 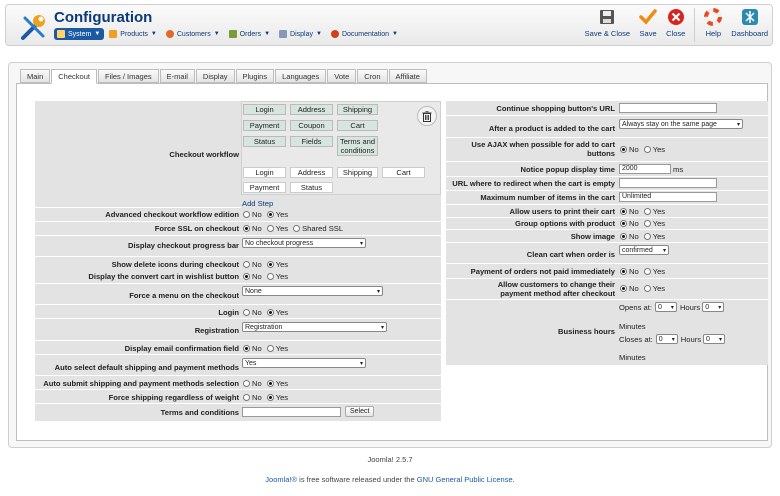 What do you see at coordinates (253, 291) in the screenshot?
I see `select-value: None` at bounding box center [253, 291].